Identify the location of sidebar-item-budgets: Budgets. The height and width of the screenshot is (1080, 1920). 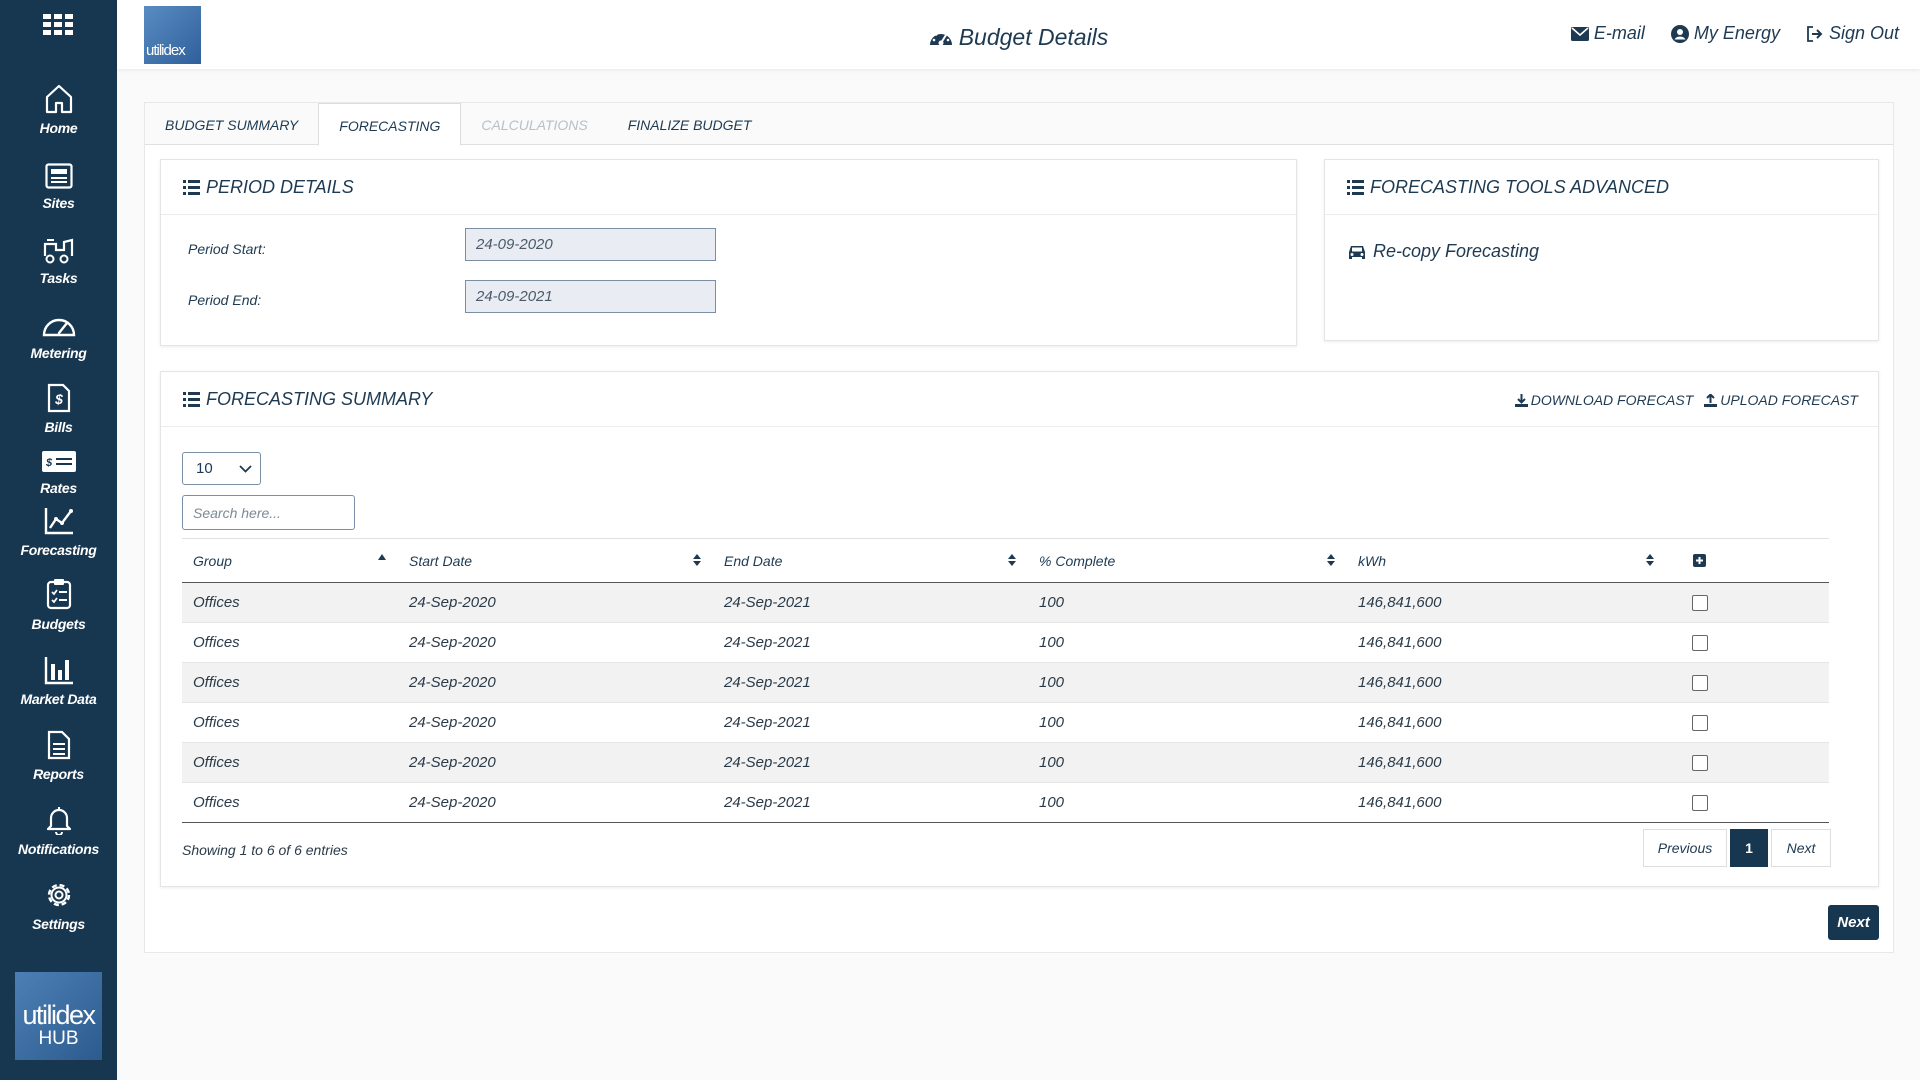
(58, 611).